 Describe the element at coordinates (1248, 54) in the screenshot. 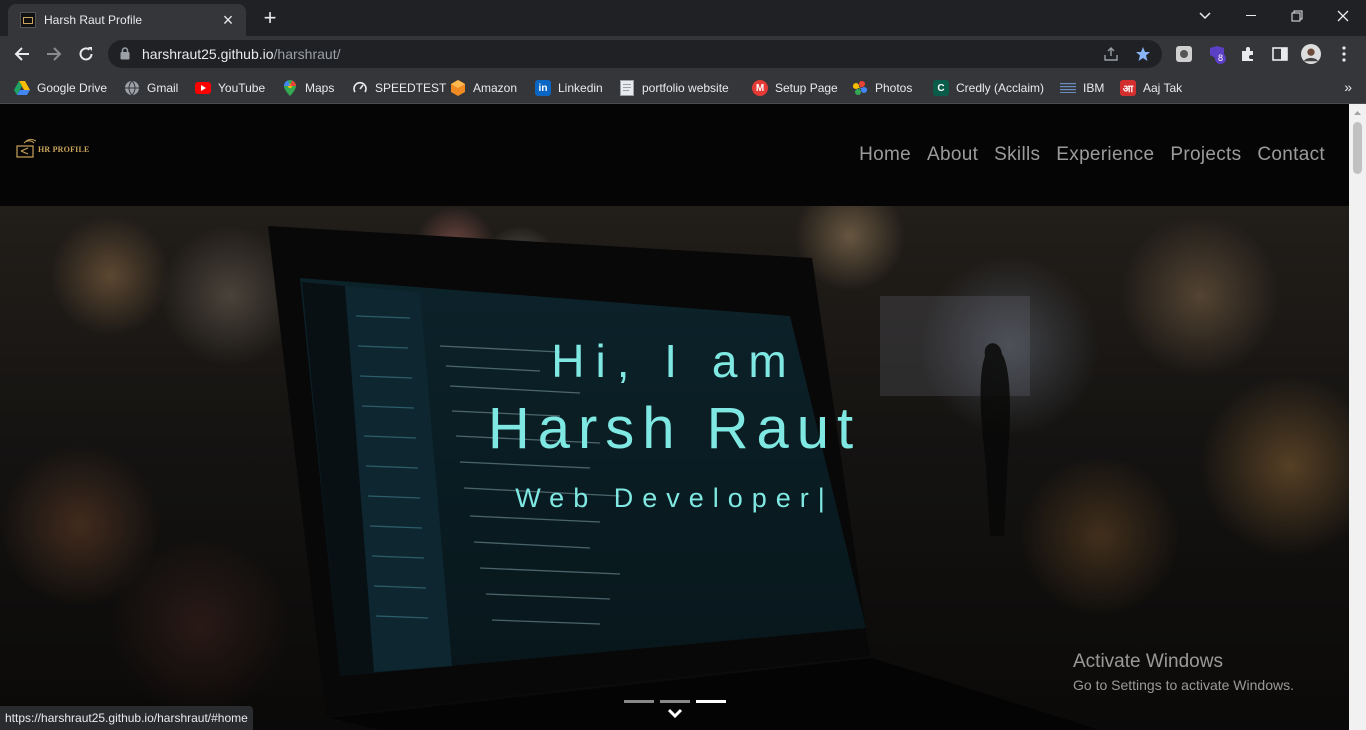

I see `extensions-puzzle-icon` at that location.